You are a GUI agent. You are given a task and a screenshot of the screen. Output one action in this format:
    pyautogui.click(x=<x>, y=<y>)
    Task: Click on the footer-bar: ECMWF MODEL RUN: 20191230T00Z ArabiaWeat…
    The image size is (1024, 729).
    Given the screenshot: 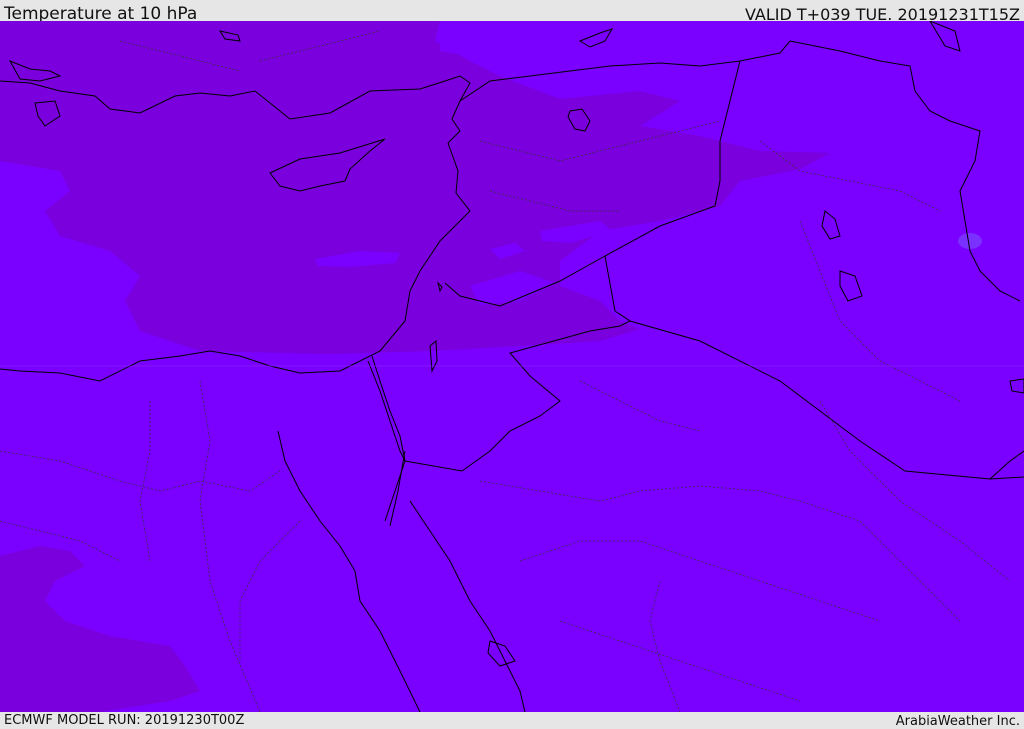 What is the action you would take?
    pyautogui.click(x=512, y=720)
    